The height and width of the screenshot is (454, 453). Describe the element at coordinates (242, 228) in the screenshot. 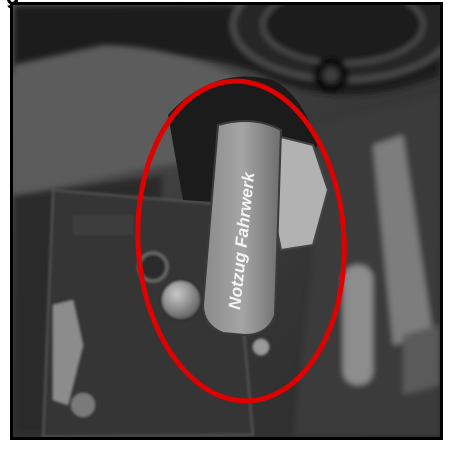

I see `emergency-gear-lever: Notzug Fahrwerk` at that location.